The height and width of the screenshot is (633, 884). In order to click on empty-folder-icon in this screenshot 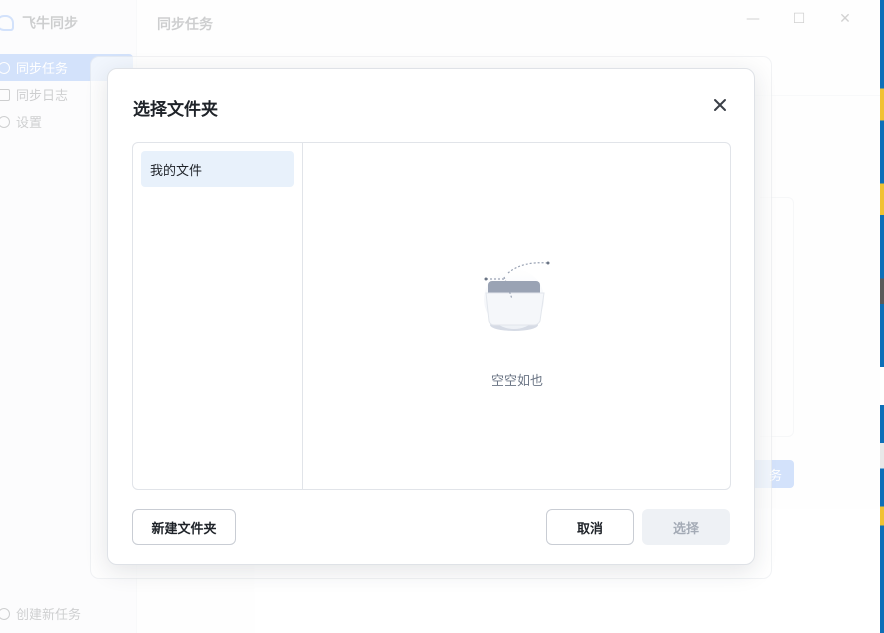, I will do `click(517, 296)`.